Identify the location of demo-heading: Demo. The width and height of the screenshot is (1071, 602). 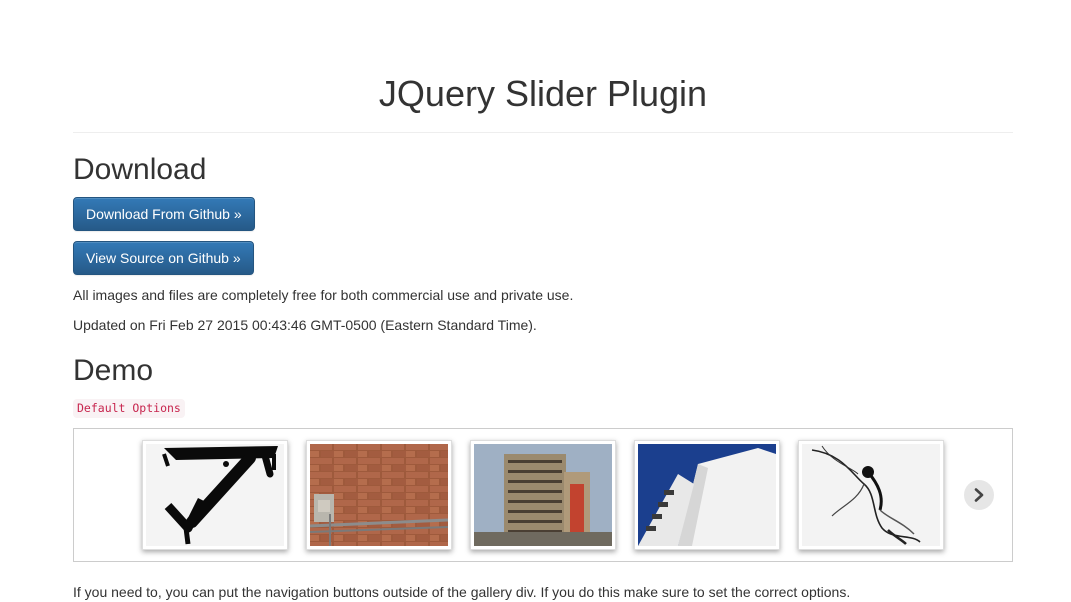
(113, 370).